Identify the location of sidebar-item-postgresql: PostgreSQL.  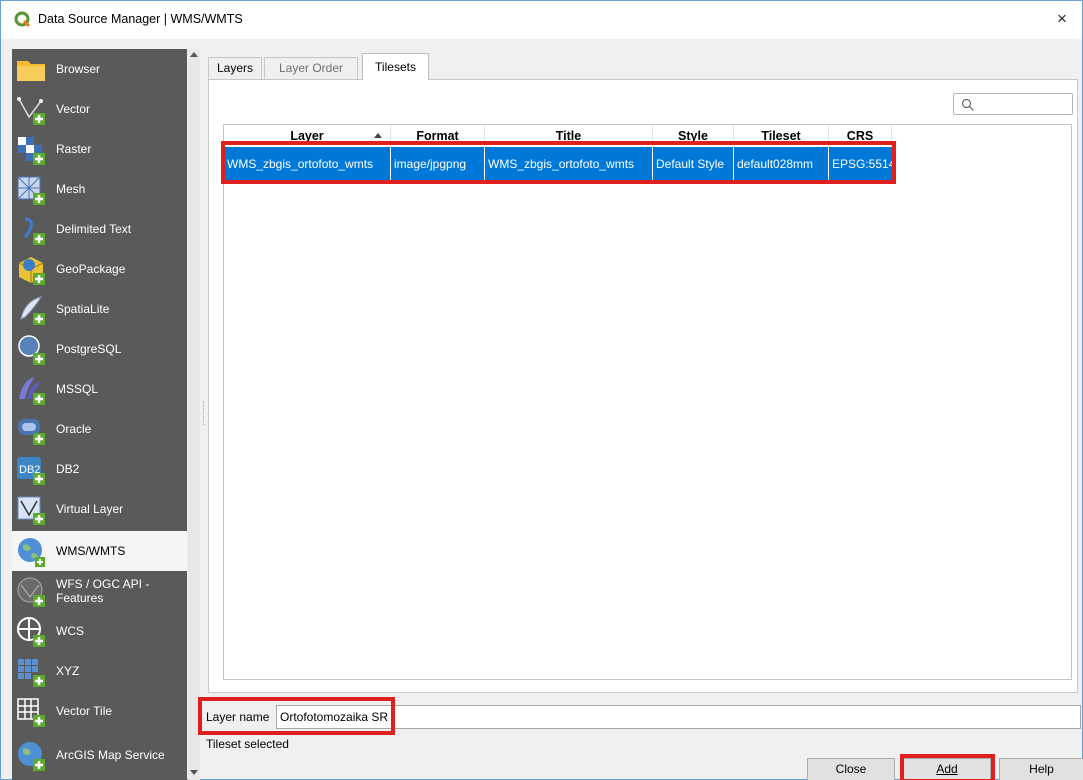
(99, 349).